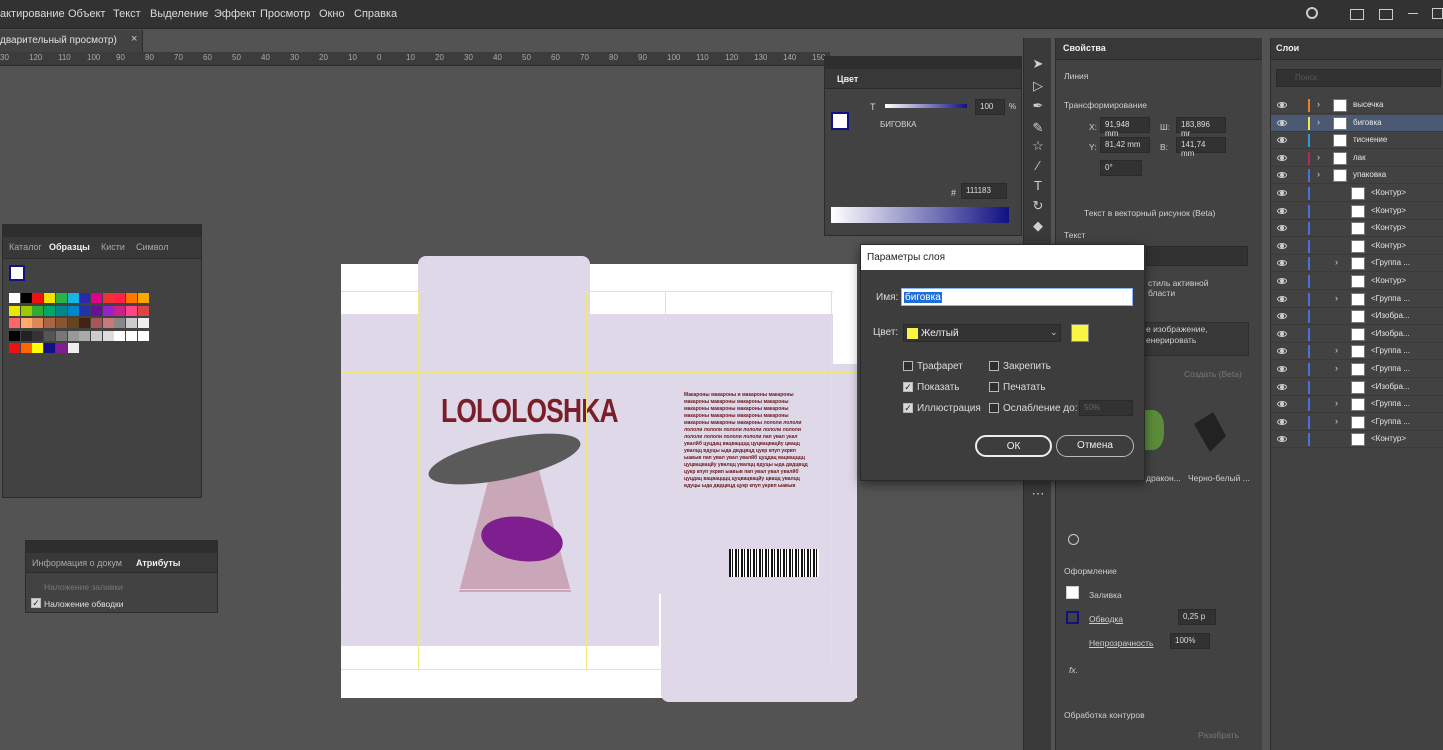 This screenshot has width=1443, height=750. I want to click on curvature-icon: ✎, so click(1038, 128).